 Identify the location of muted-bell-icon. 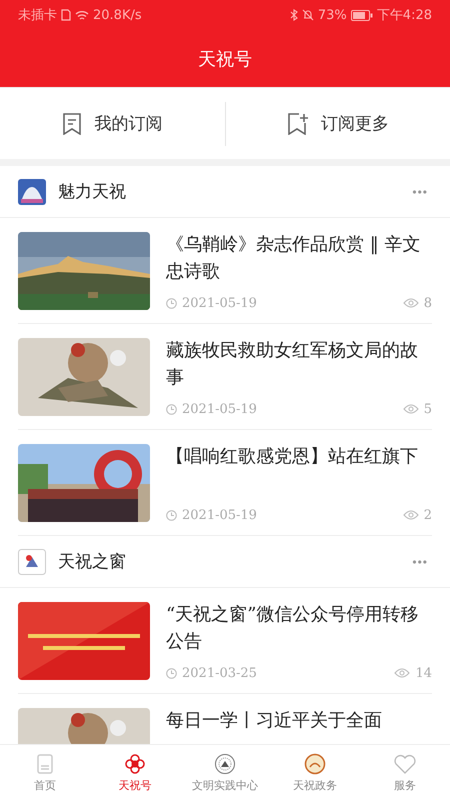
(308, 15).